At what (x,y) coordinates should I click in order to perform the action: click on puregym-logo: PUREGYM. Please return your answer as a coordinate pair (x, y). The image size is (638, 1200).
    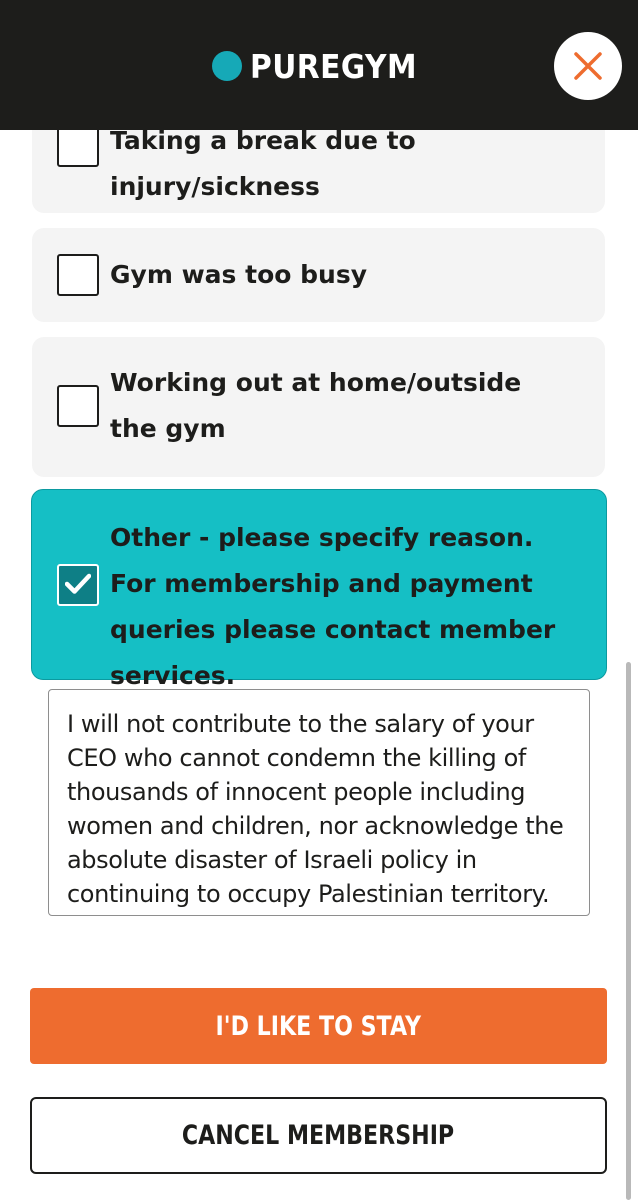
    Looking at the image, I should click on (324, 66).